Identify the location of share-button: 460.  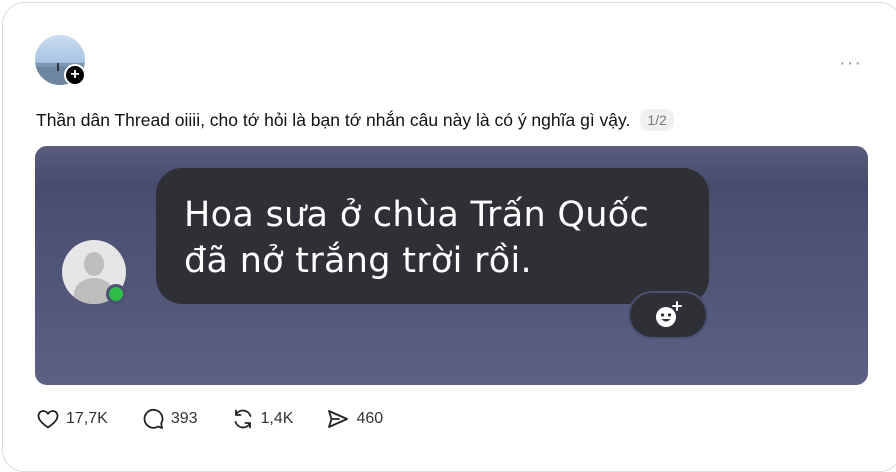
(354, 419).